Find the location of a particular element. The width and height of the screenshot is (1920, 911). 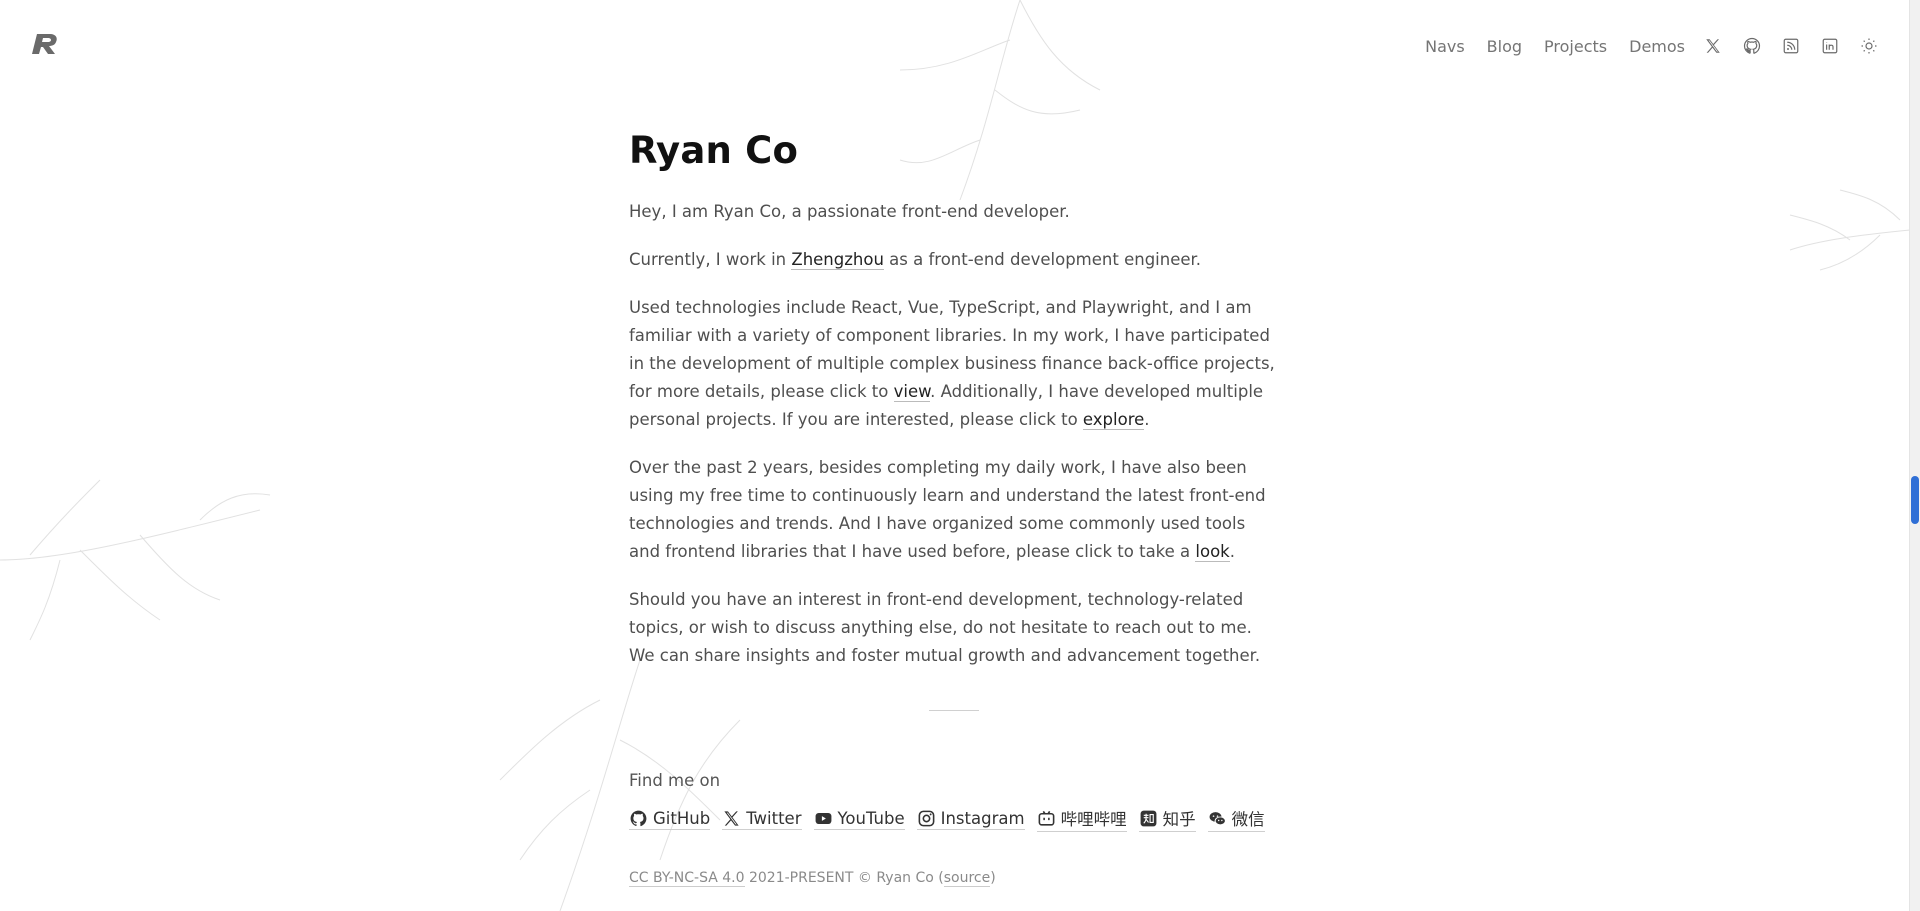

rss-icon is located at coordinates (1791, 46).